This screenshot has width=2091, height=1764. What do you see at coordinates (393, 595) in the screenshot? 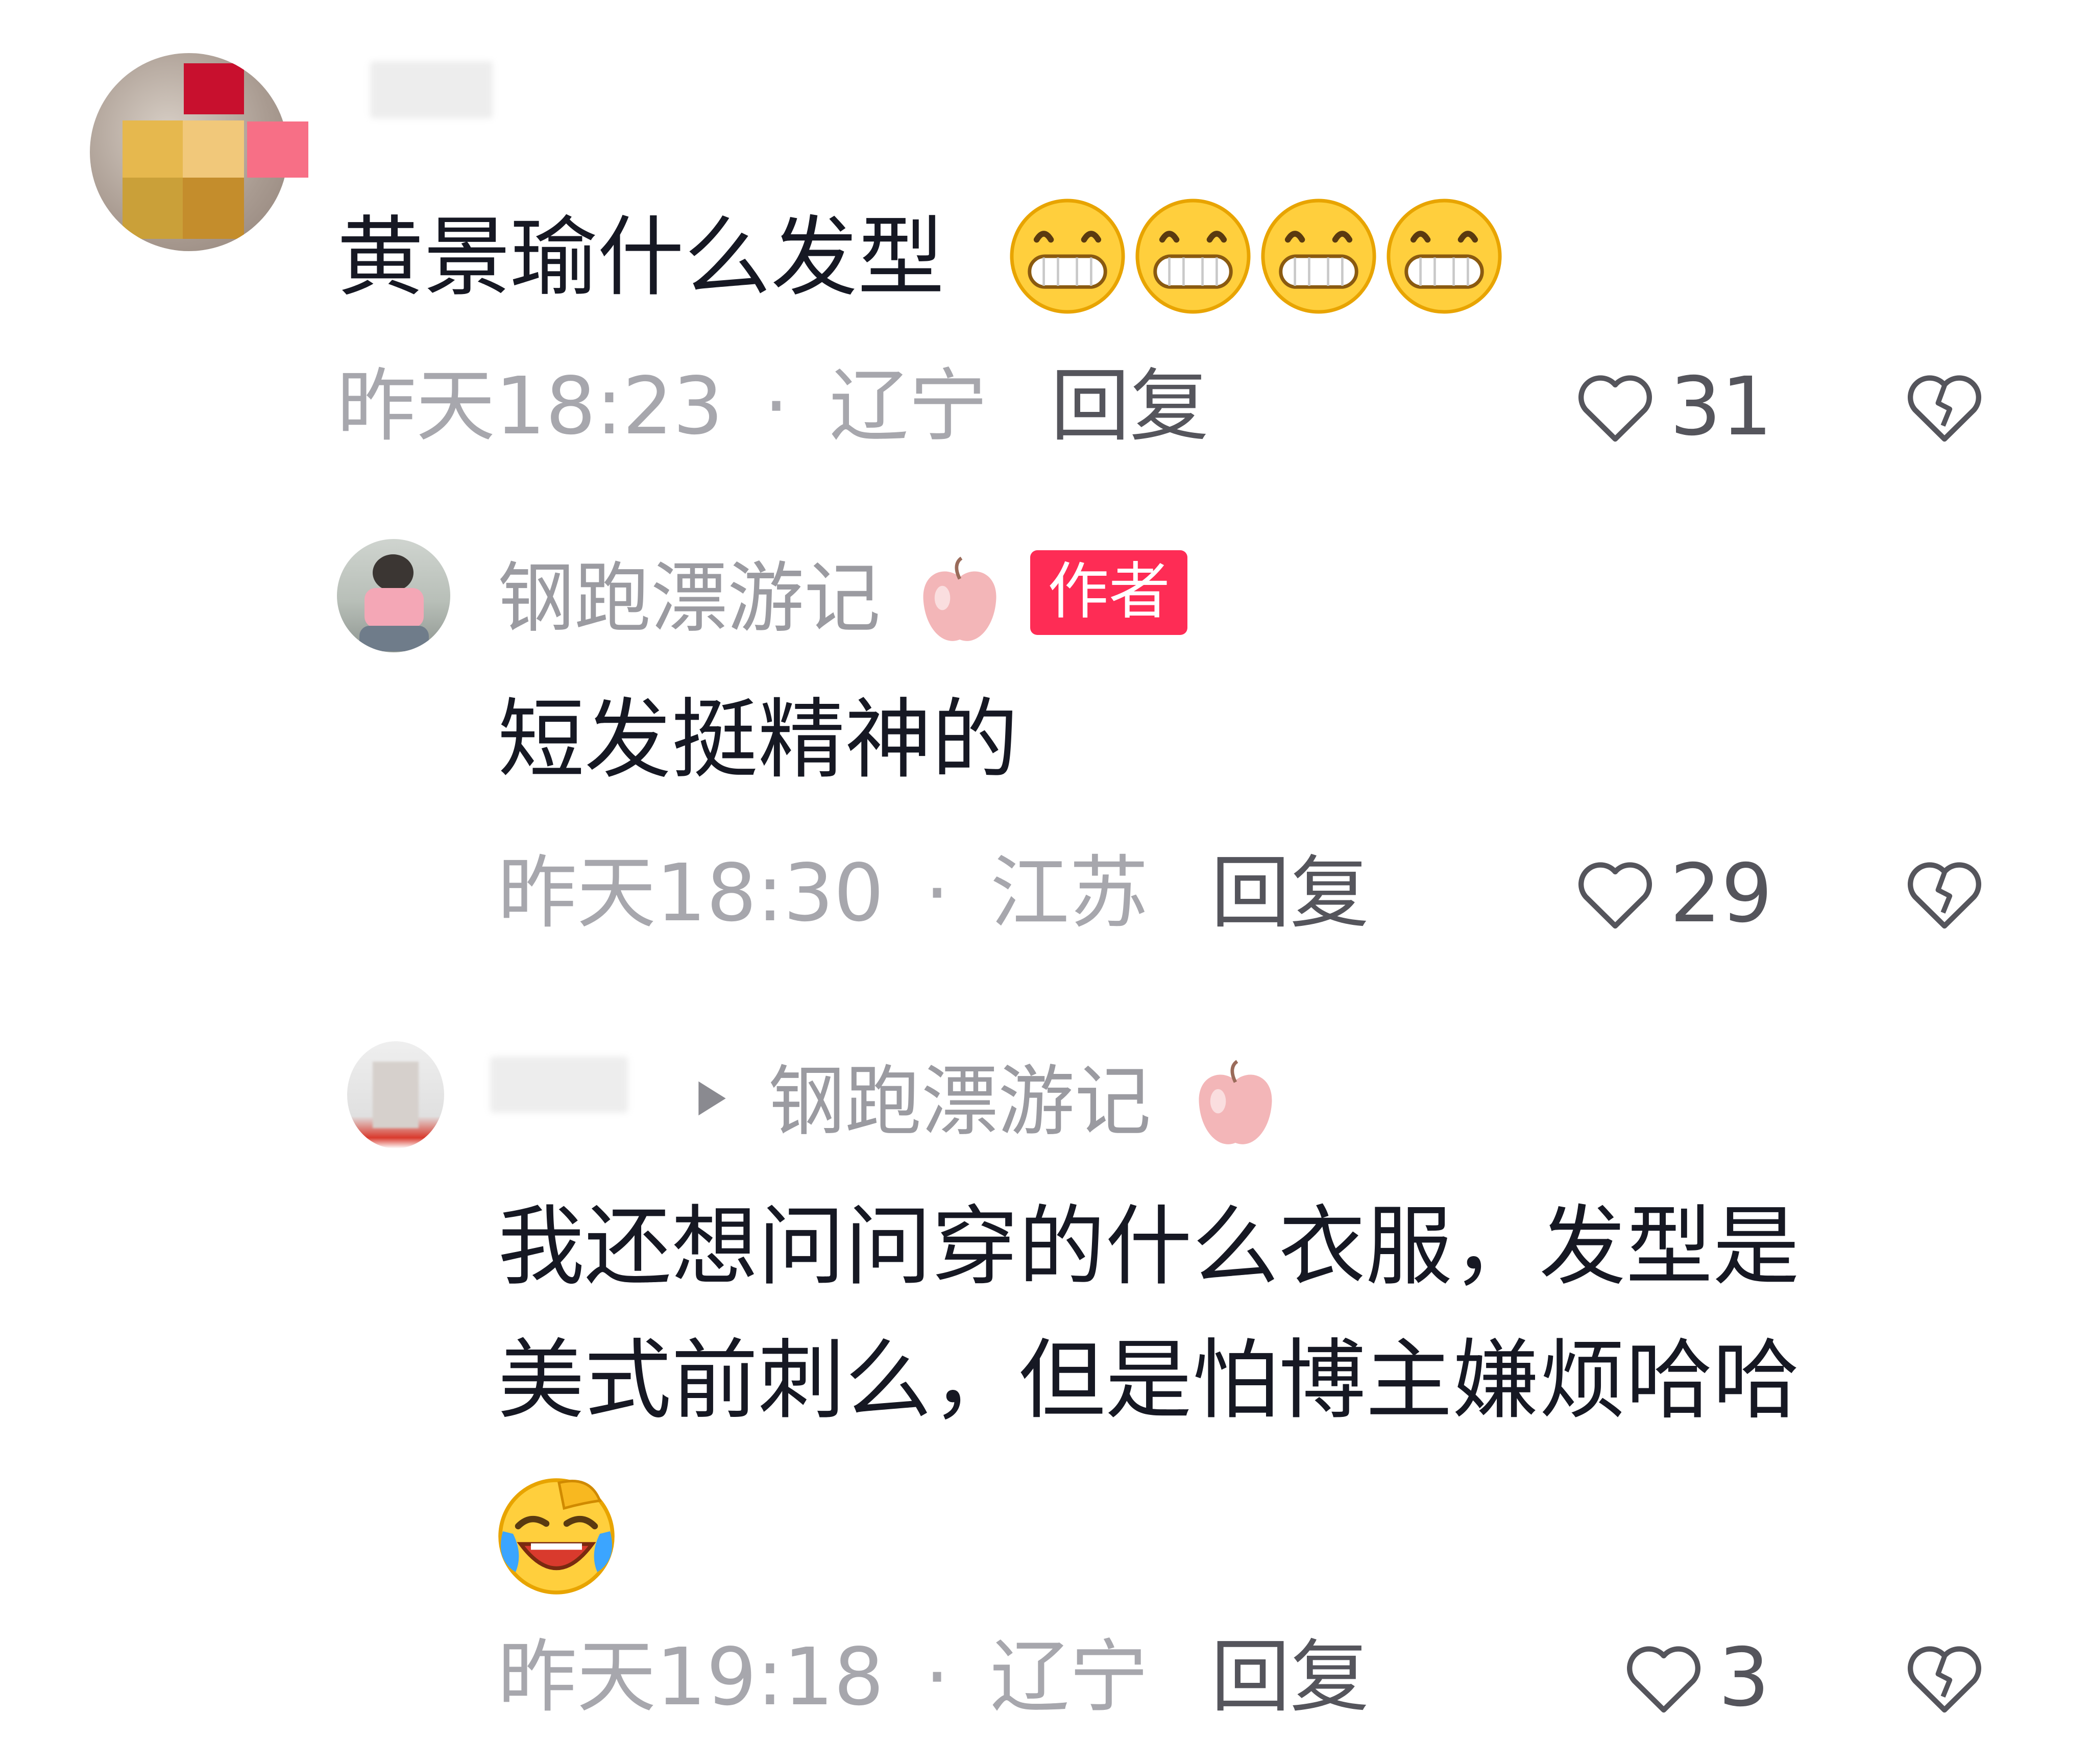
I see `author-avatar` at bounding box center [393, 595].